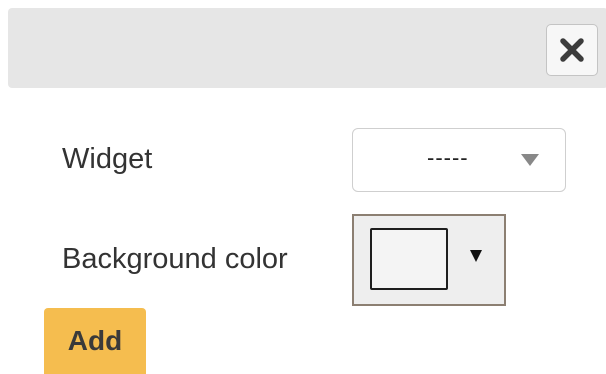 This screenshot has height=374, width=606. What do you see at coordinates (409, 259) in the screenshot?
I see `color-swatch` at bounding box center [409, 259].